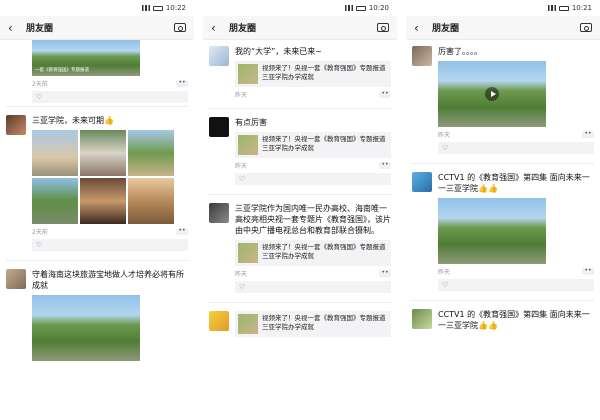 Image resolution: width=600 pixels, height=420 pixels. What do you see at coordinates (110, 177) in the screenshot?
I see `image-grid` at bounding box center [110, 177].